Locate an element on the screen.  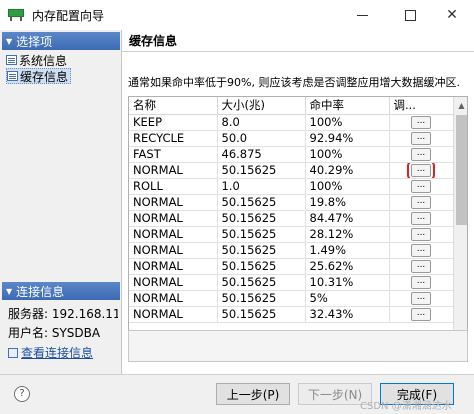
document-icon is located at coordinates (11, 60).